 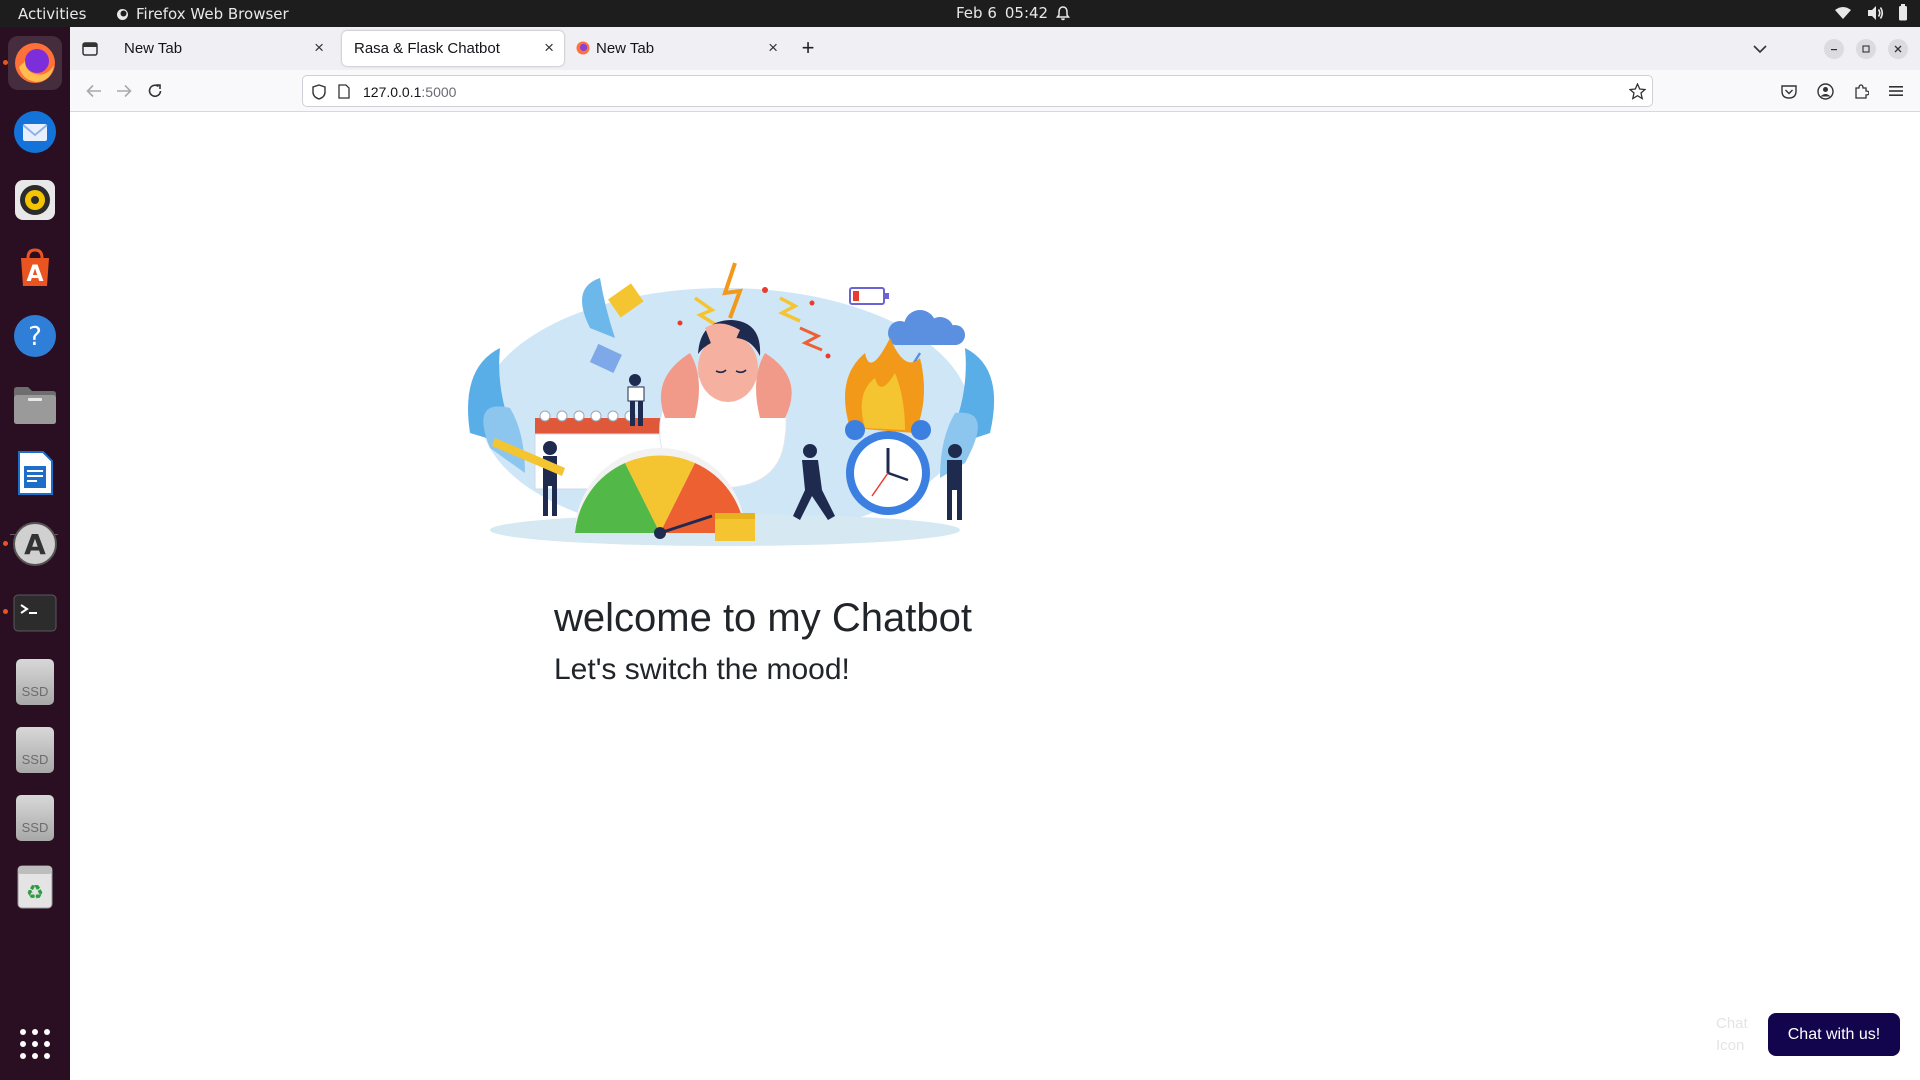 I want to click on account-button, so click(x=1825, y=91).